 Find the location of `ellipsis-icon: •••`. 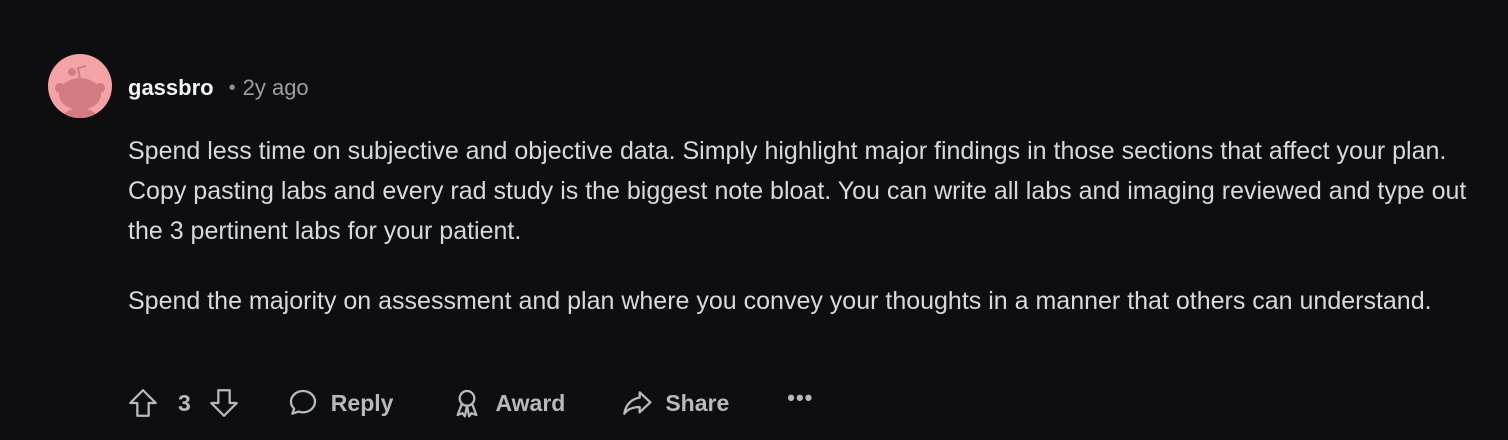

ellipsis-icon: ••• is located at coordinates (800, 397).